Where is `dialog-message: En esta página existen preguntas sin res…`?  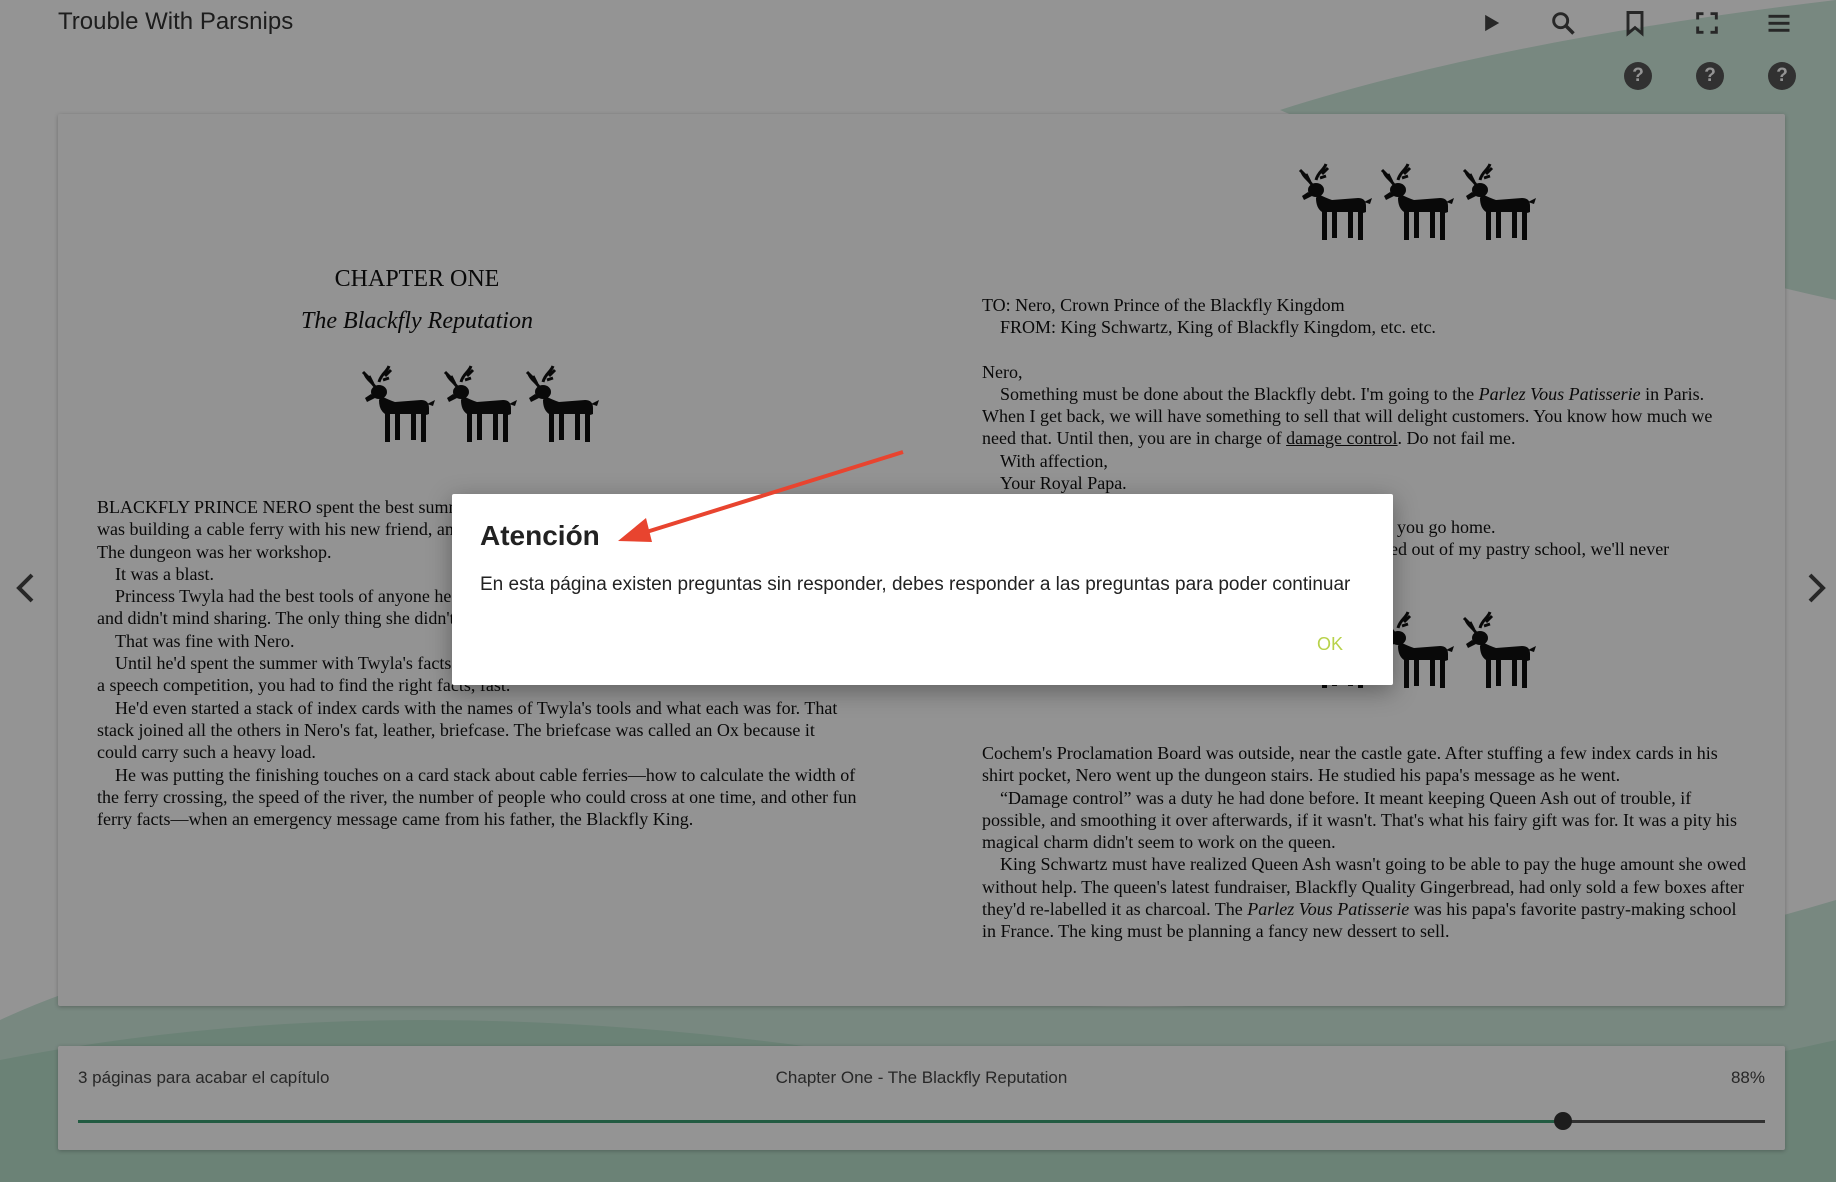
dialog-message: En esta página existen preguntas sin res… is located at coordinates (915, 584).